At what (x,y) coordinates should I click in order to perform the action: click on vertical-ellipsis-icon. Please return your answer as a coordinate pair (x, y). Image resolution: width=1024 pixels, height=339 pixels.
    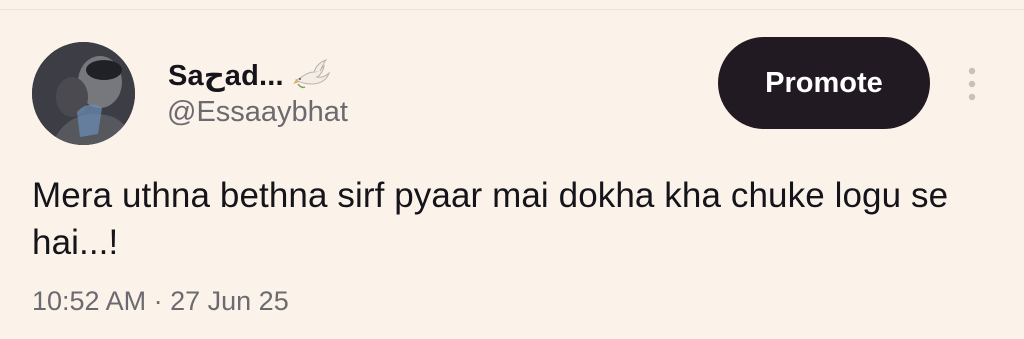
    Looking at the image, I should click on (972, 84).